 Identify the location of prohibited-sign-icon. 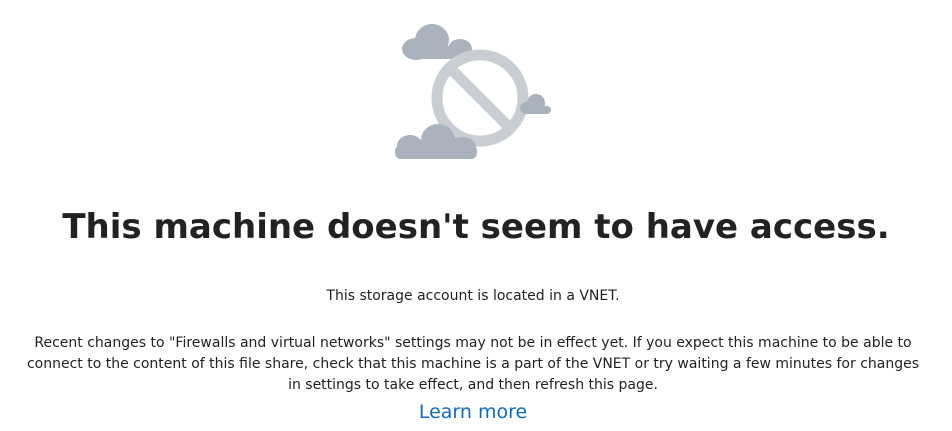
(480, 98).